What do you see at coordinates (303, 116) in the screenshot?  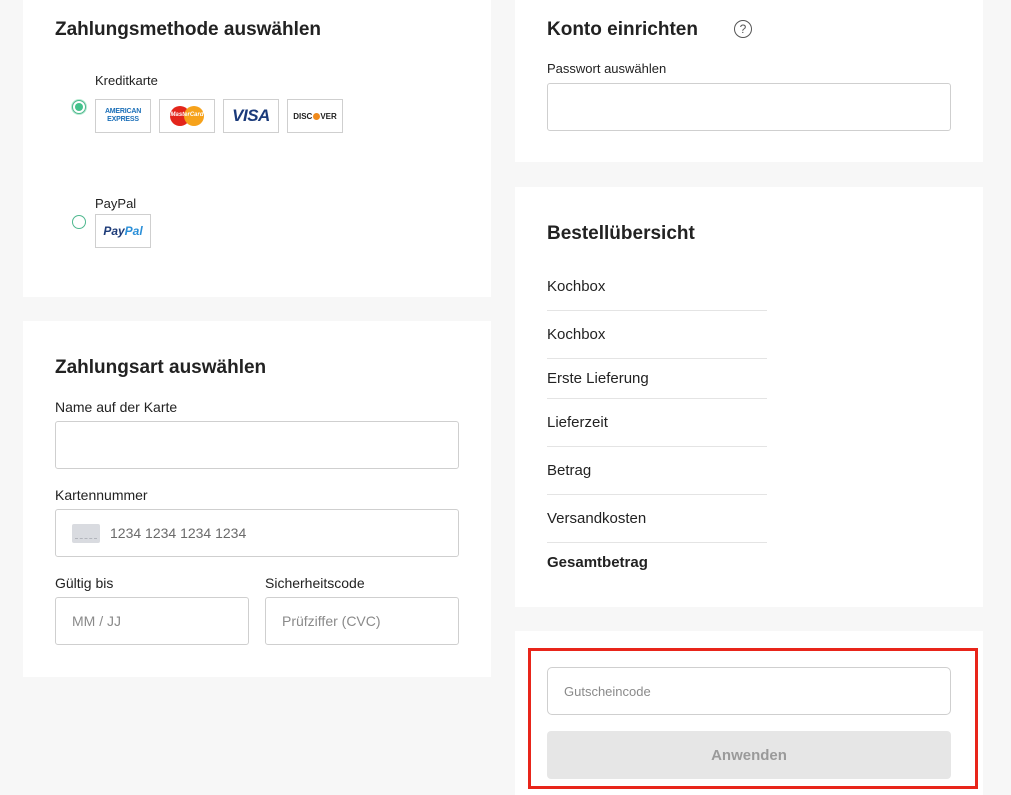 I see `discover-text-a: DISC` at bounding box center [303, 116].